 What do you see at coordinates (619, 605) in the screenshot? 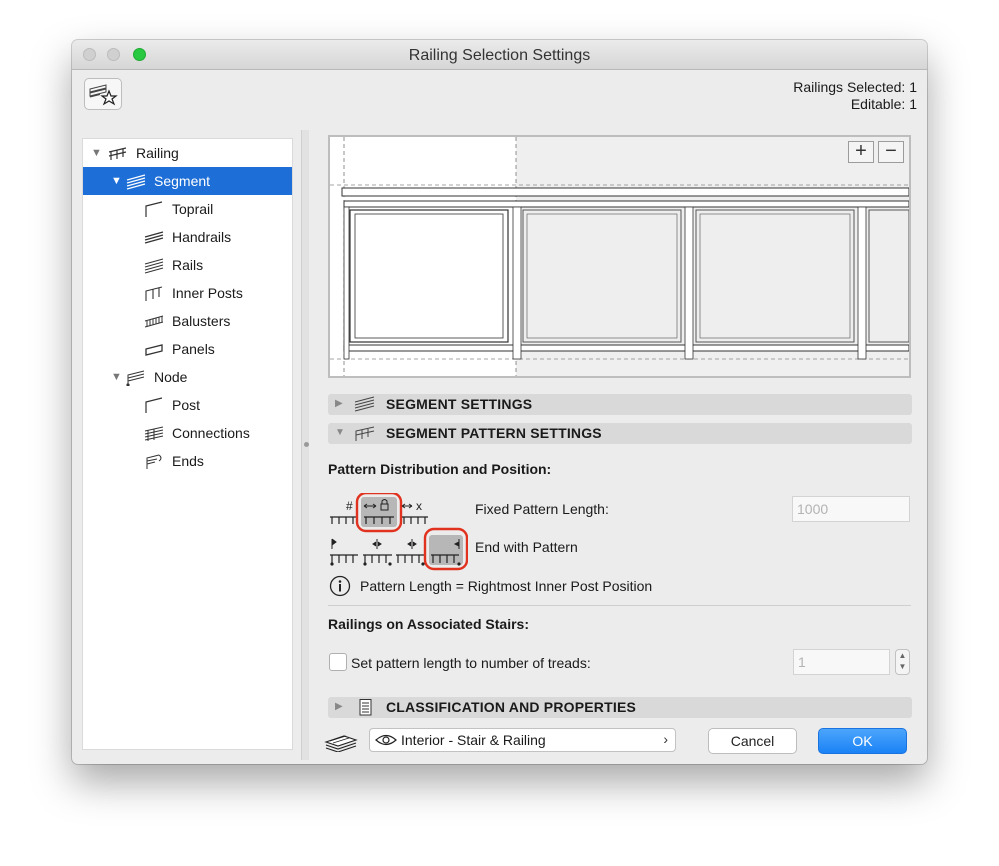
I see `section-divider` at bounding box center [619, 605].